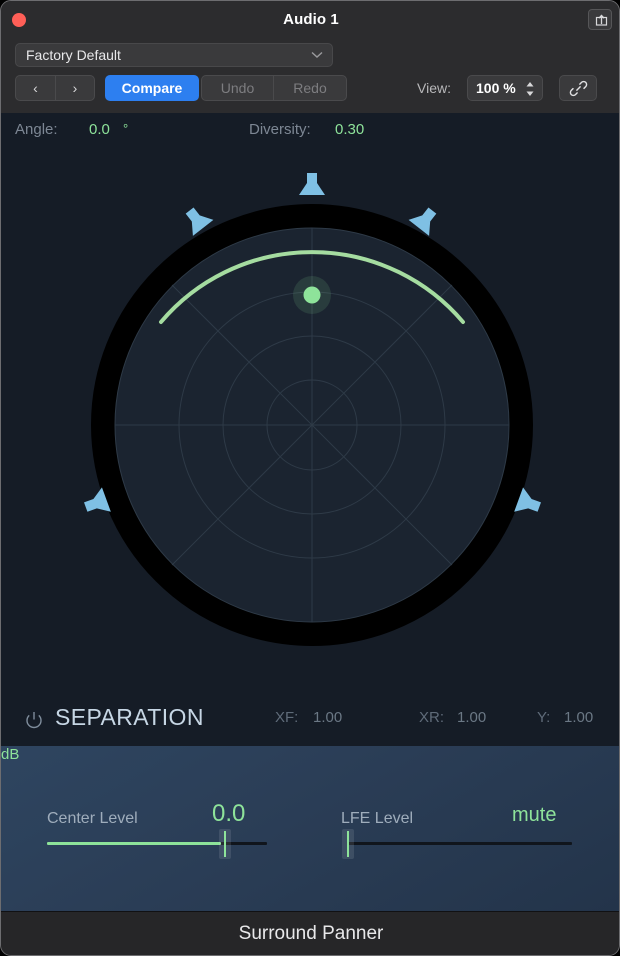 This screenshot has width=620, height=956. I want to click on power-icon, so click(34, 720).